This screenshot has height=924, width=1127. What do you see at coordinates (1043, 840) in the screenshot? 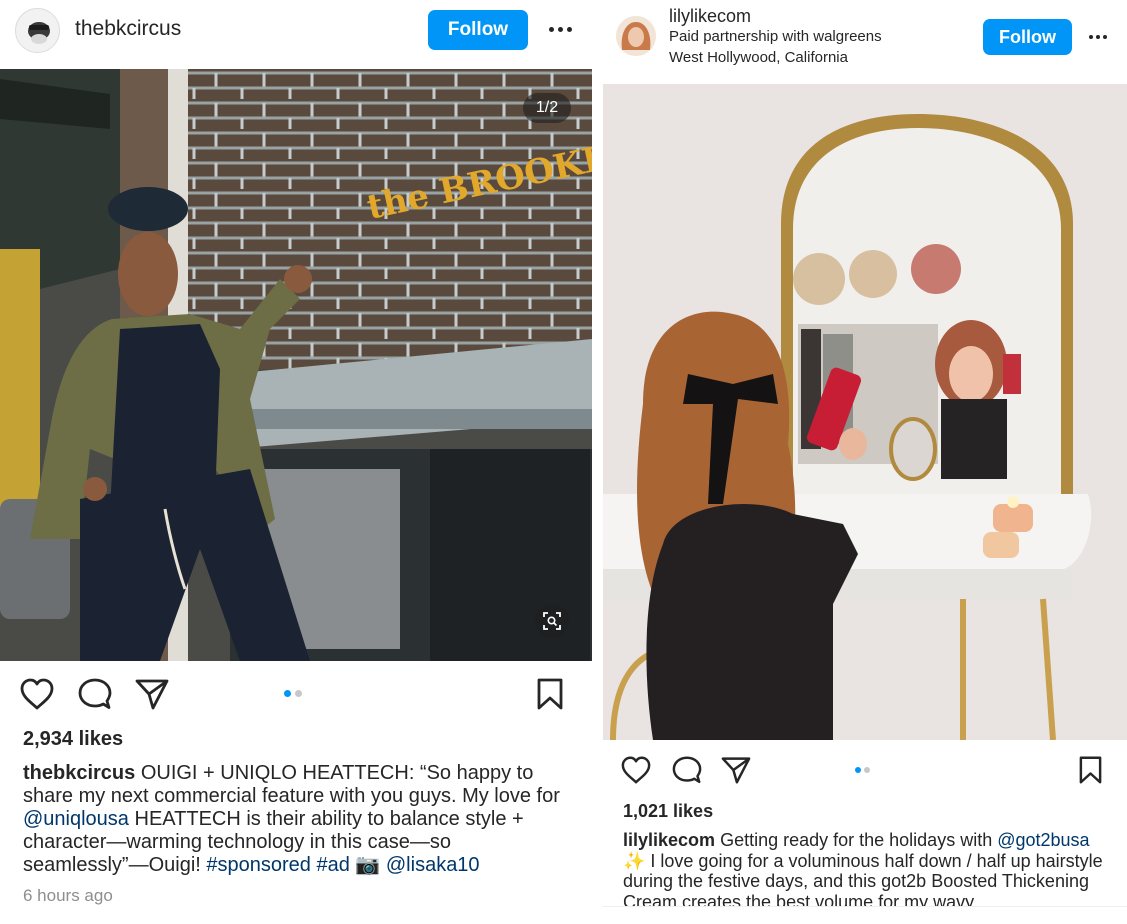
I see `mention-link: @got2busa` at bounding box center [1043, 840].